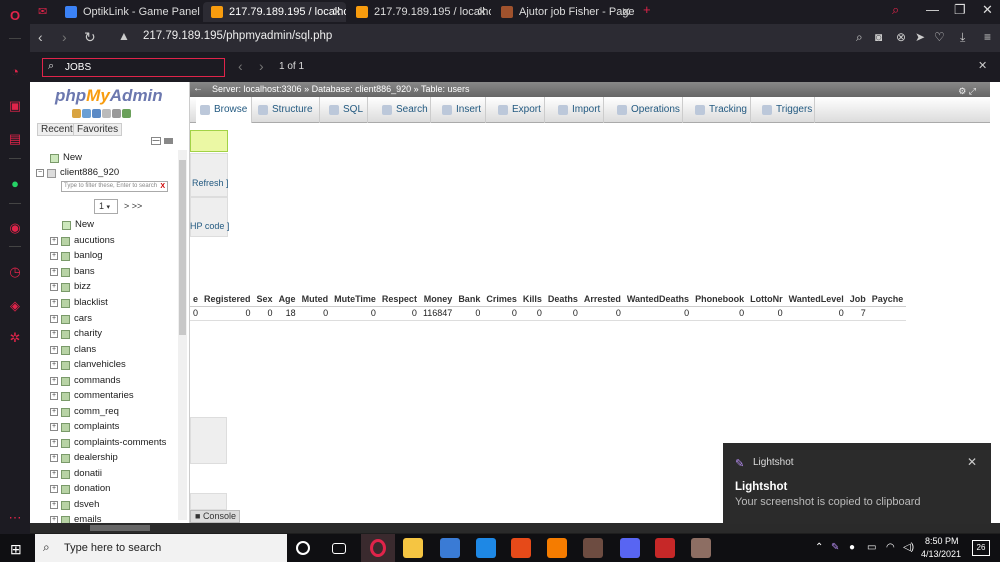 Image resolution: width=1000 pixels, height=562 pixels. What do you see at coordinates (766, 299) in the screenshot?
I see `column-header: LottoNr` at bounding box center [766, 299].